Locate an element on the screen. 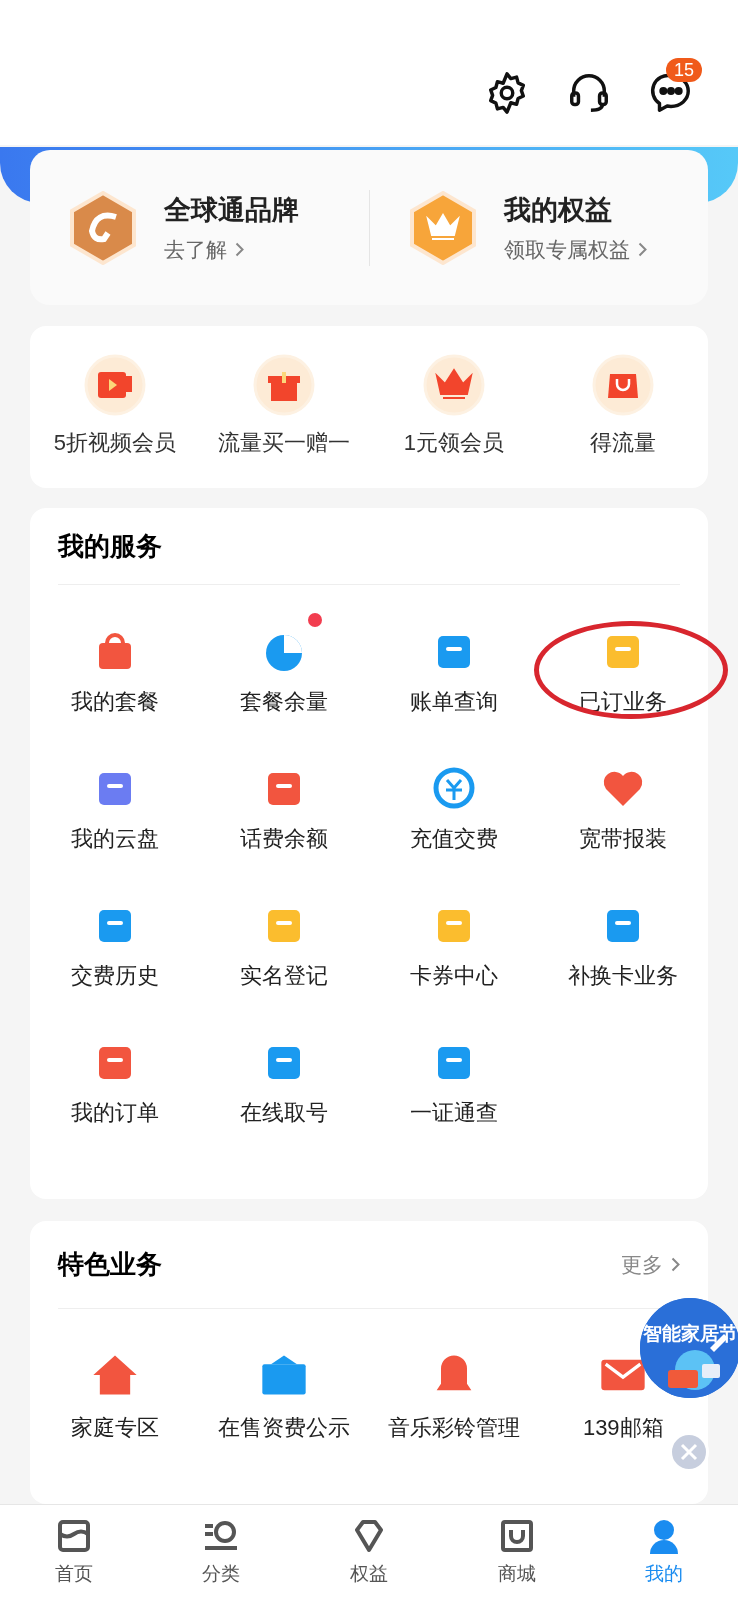 This screenshot has height=1600, width=738. nav-tab: 商城 is located at coordinates (516, 1552).